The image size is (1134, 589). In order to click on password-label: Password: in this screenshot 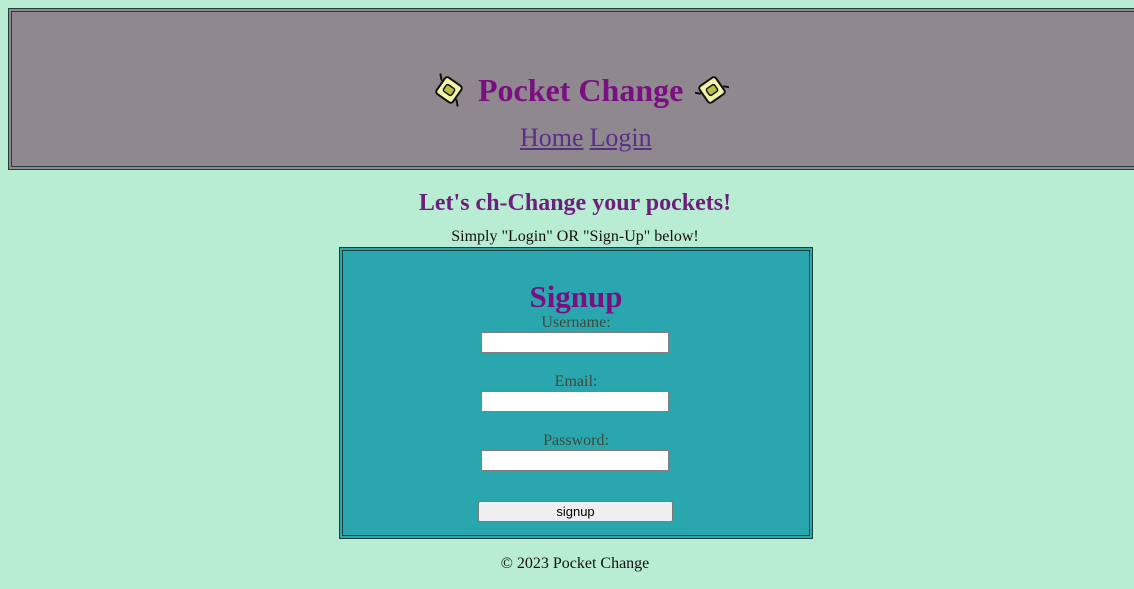, I will do `click(576, 440)`.